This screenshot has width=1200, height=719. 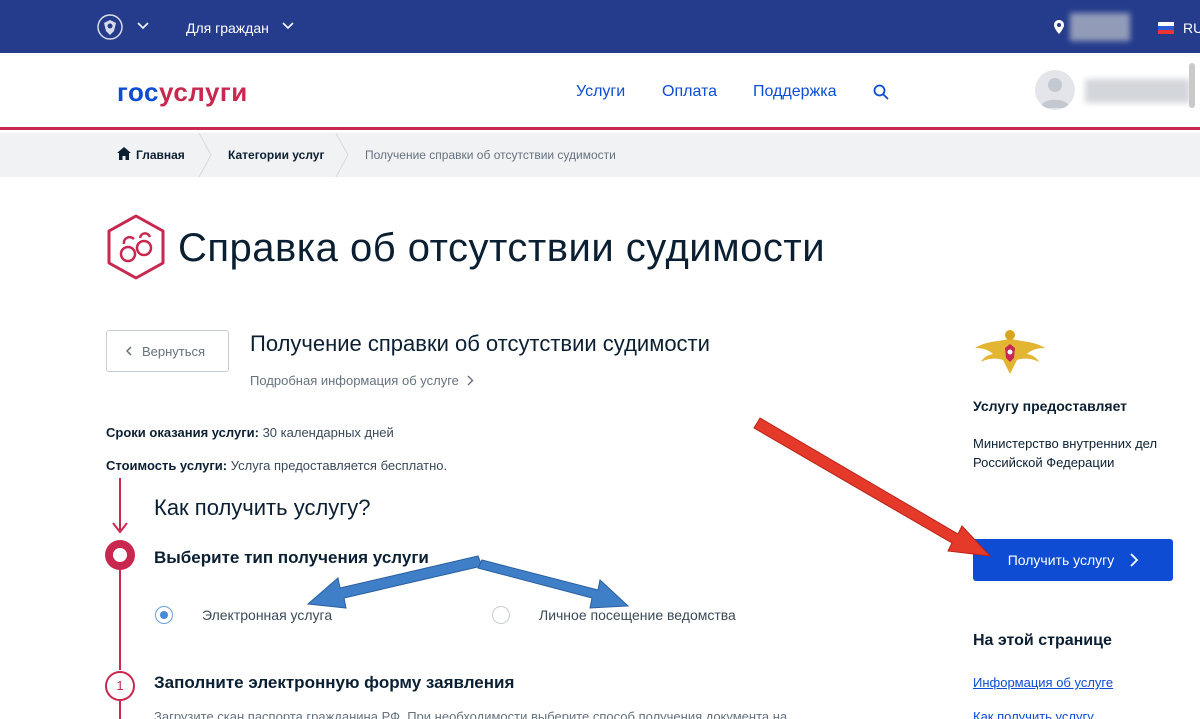 I want to click on get-service-button: Получить услугу, so click(x=1073, y=560).